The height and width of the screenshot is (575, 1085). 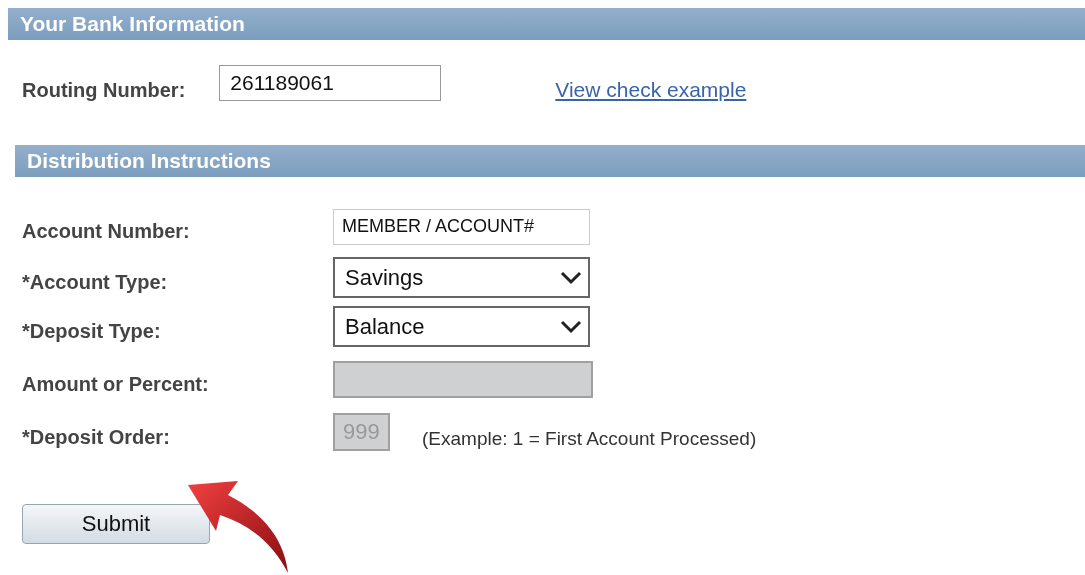 What do you see at coordinates (461, 226) in the screenshot?
I see `text-field: MEMBER / ACCOUNT#` at bounding box center [461, 226].